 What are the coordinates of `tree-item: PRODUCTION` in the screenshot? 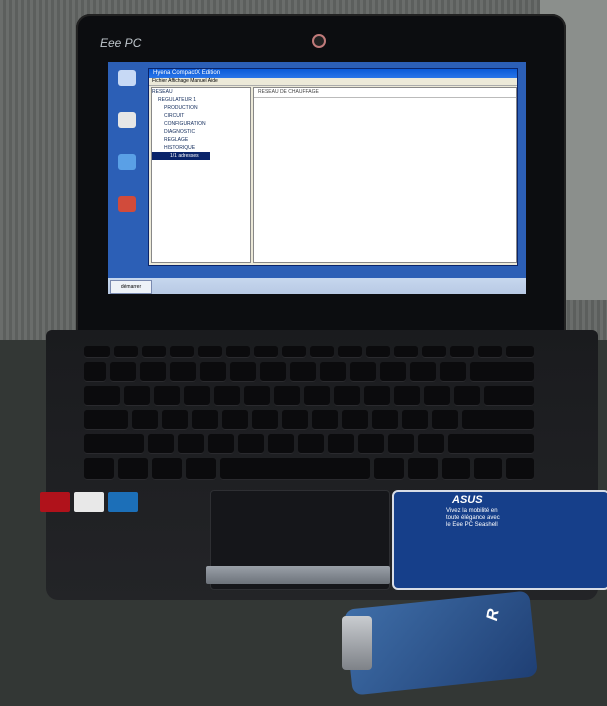 It's located at (201, 108).